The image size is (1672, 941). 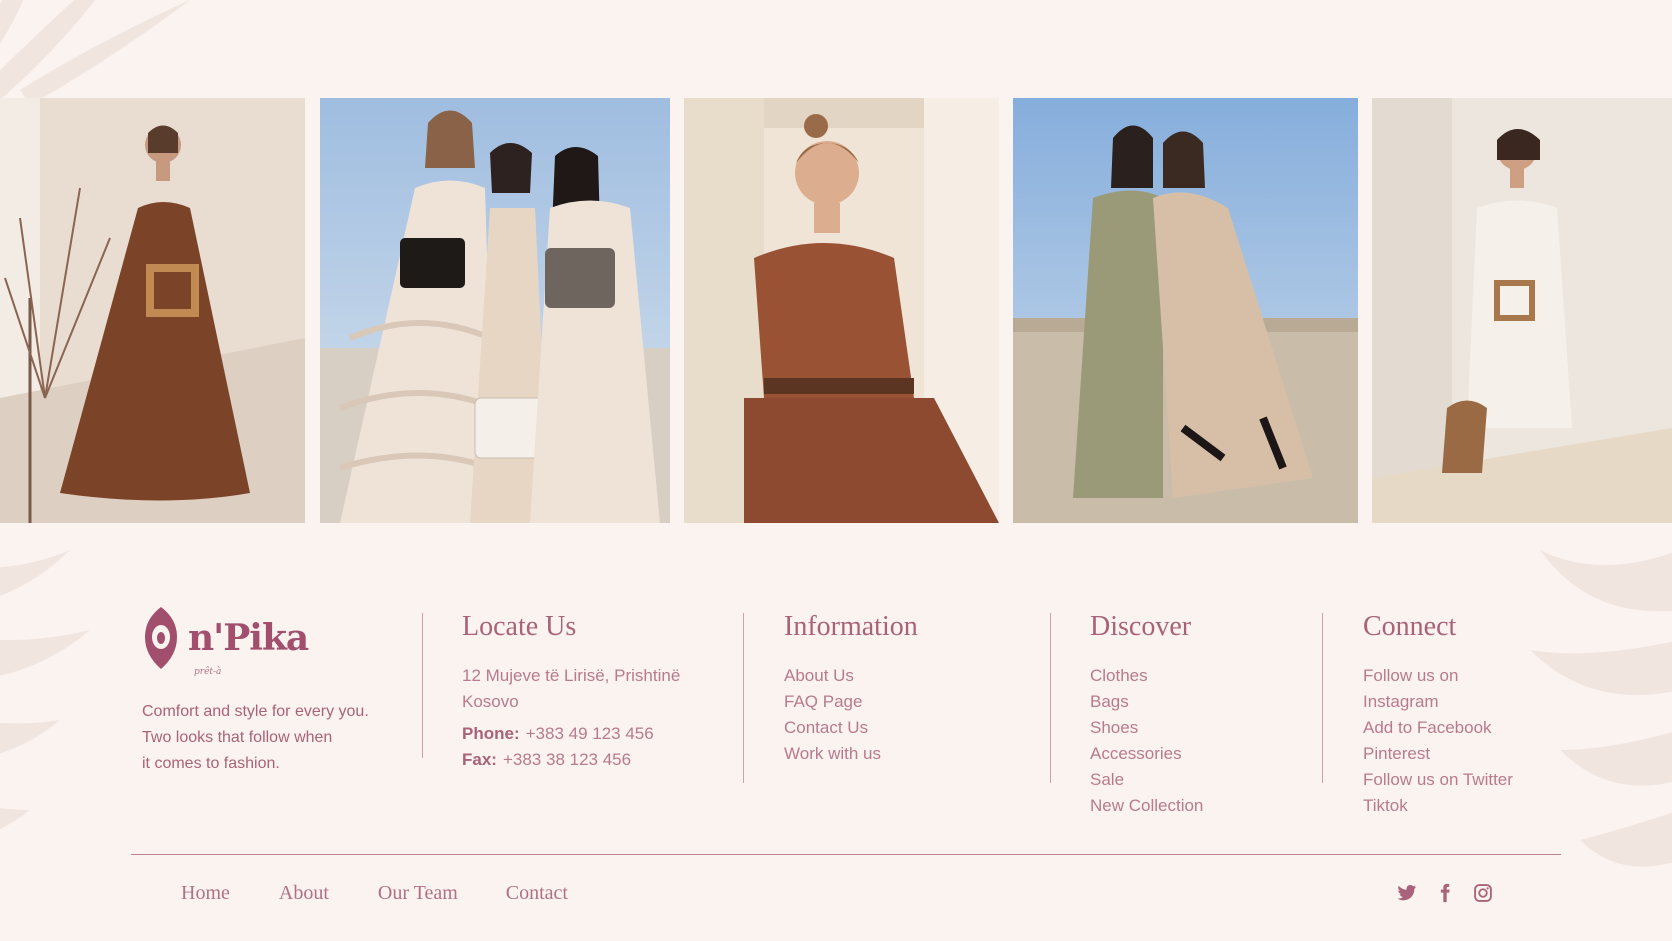 What do you see at coordinates (1483, 676) in the screenshot?
I see `footer-link-follow-us: Follow us on` at bounding box center [1483, 676].